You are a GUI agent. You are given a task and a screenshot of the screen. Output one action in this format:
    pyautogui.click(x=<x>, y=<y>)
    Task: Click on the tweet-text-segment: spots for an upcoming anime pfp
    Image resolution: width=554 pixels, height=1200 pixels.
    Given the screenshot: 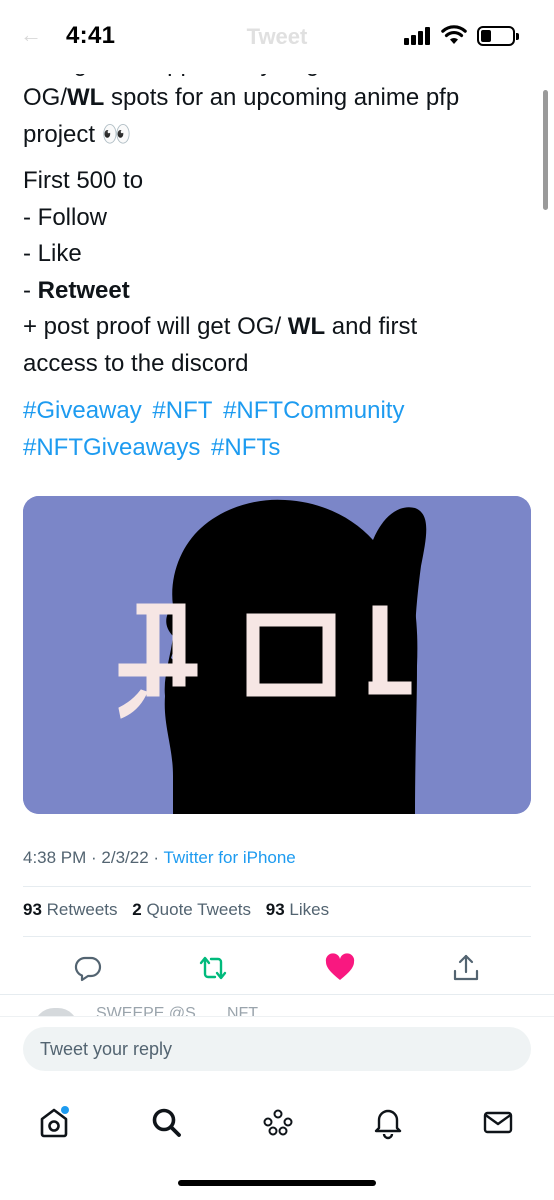 What is the action you would take?
    pyautogui.click(x=282, y=97)
    